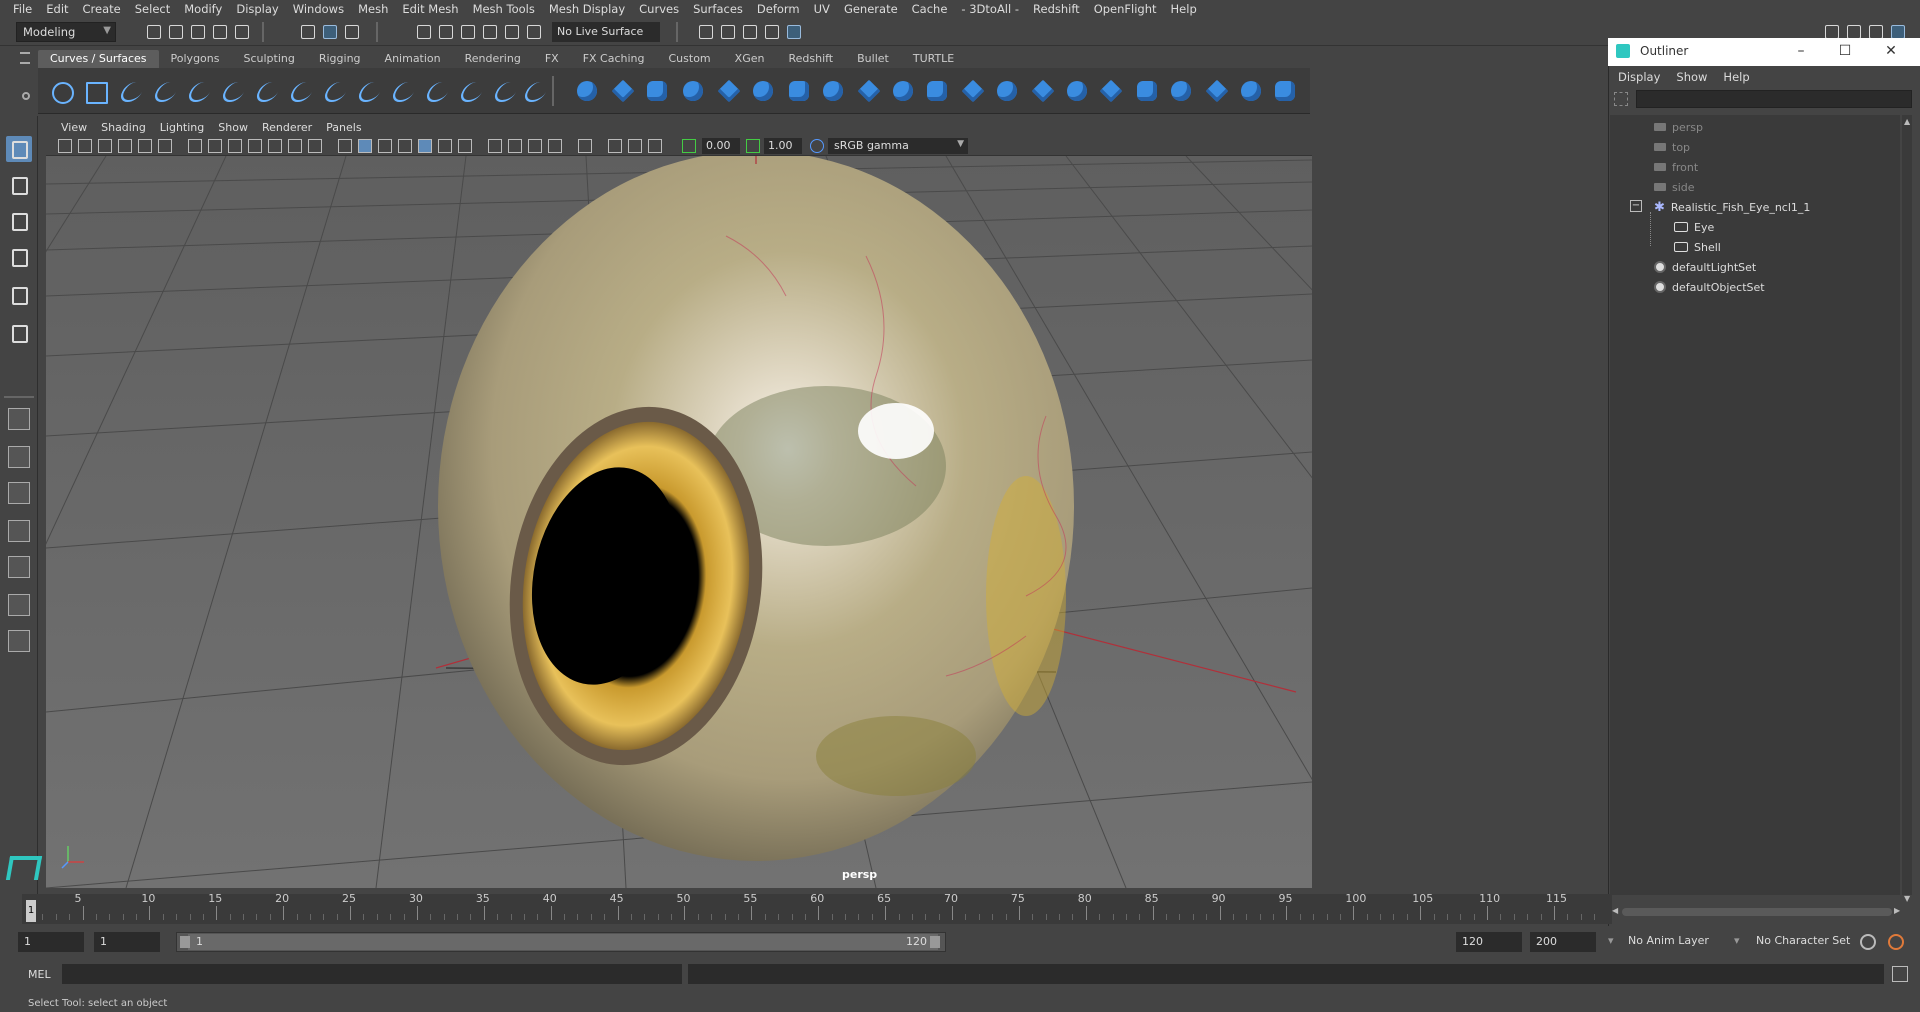 The height and width of the screenshot is (1012, 1920). Describe the element at coordinates (423, 31) in the screenshot. I see `snap-grid-icon` at that location.